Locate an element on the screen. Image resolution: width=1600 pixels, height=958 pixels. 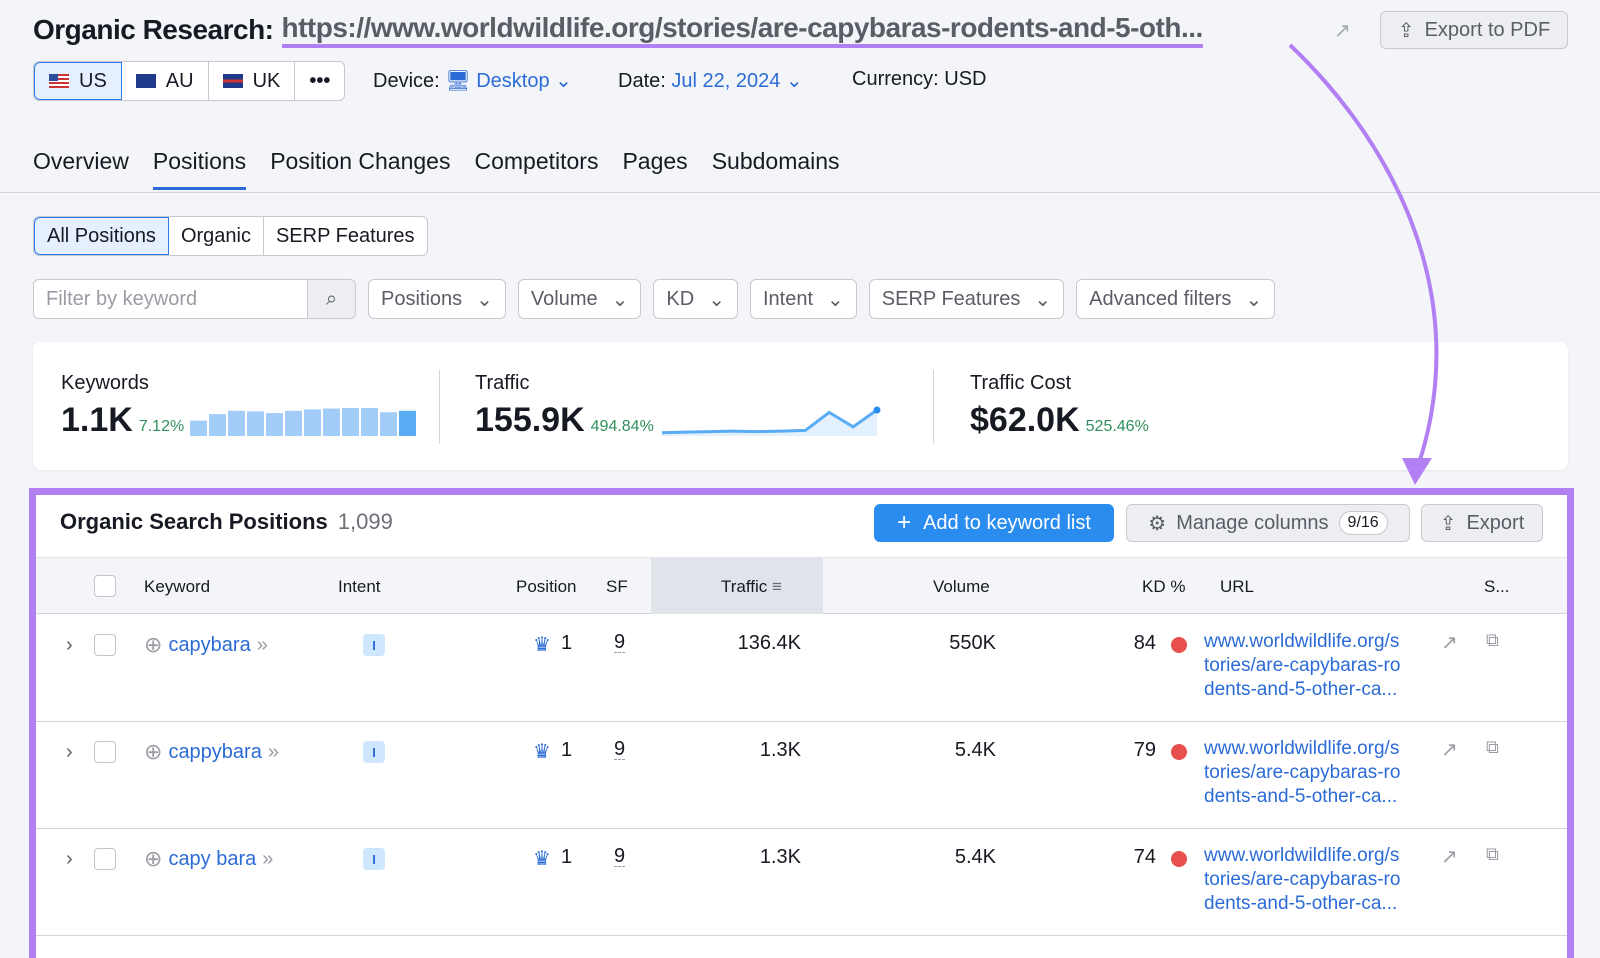
metric-divider is located at coordinates (933, 407).